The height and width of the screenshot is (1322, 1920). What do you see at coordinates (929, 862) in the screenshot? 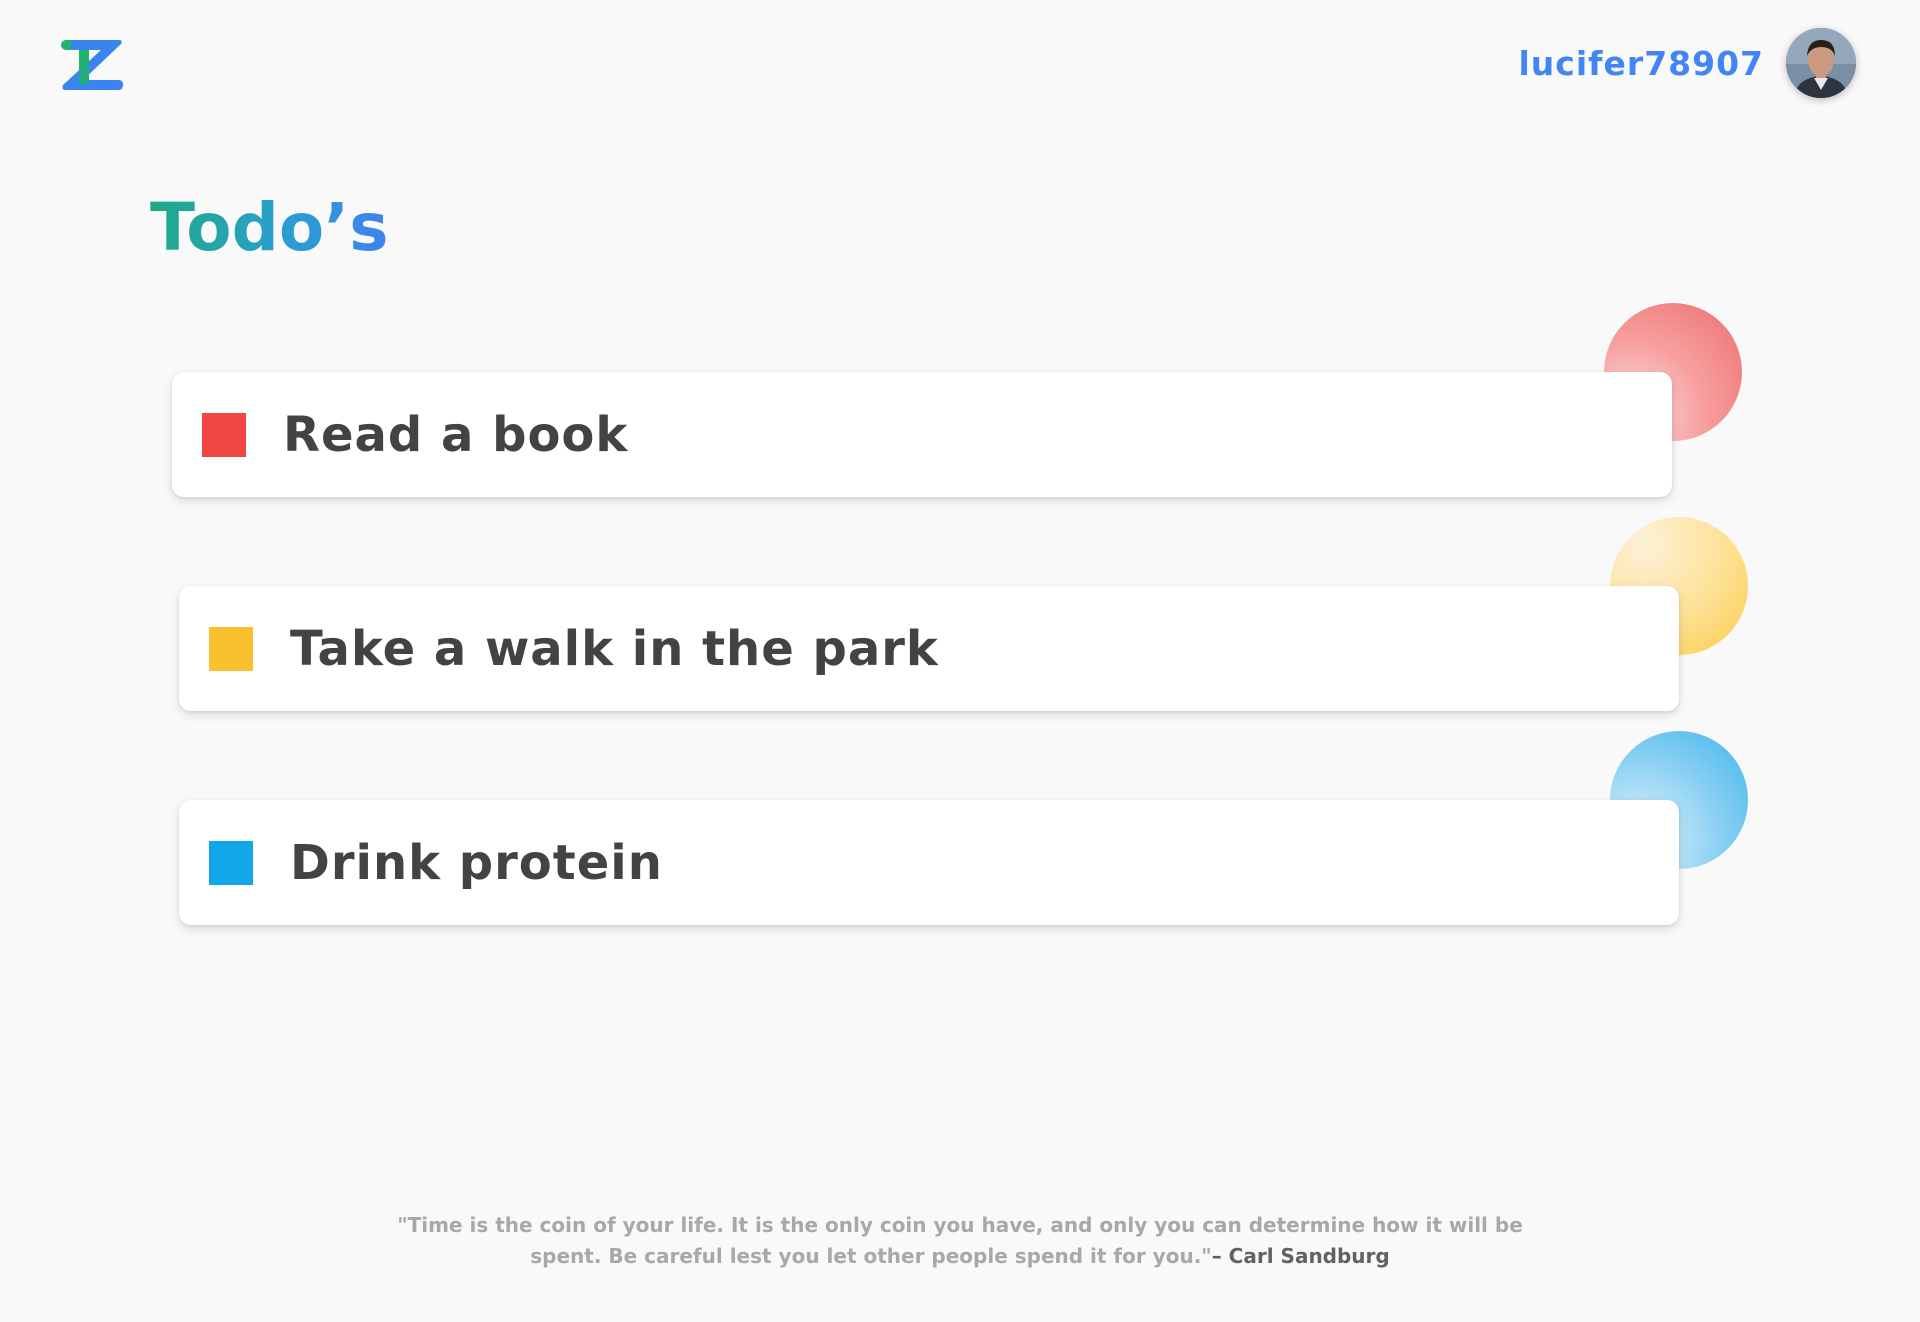
I see `todo-card: Drink protein` at bounding box center [929, 862].